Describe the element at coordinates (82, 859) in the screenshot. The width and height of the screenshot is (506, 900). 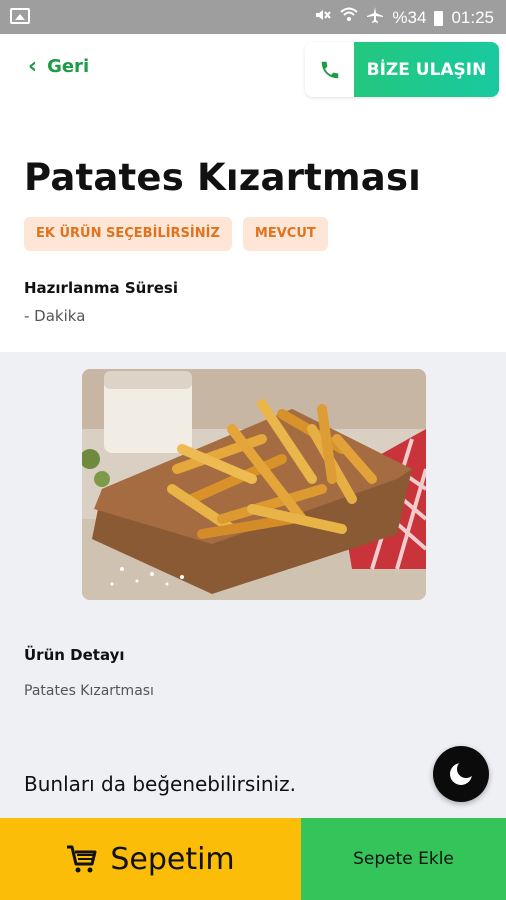
I see `cart-icon` at that location.